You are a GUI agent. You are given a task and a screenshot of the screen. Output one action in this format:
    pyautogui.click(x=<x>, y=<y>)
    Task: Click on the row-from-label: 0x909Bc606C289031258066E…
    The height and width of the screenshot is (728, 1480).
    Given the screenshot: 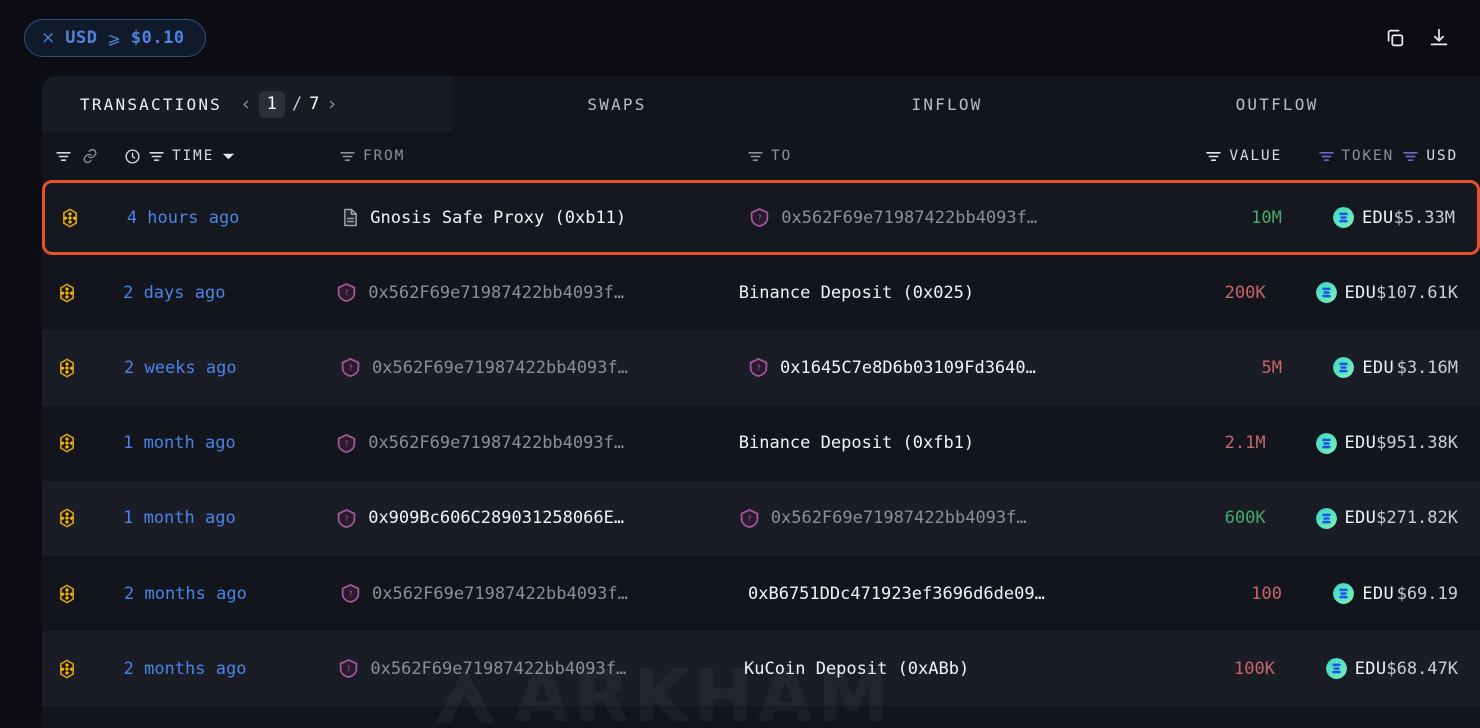 What is the action you would take?
    pyautogui.click(x=496, y=518)
    